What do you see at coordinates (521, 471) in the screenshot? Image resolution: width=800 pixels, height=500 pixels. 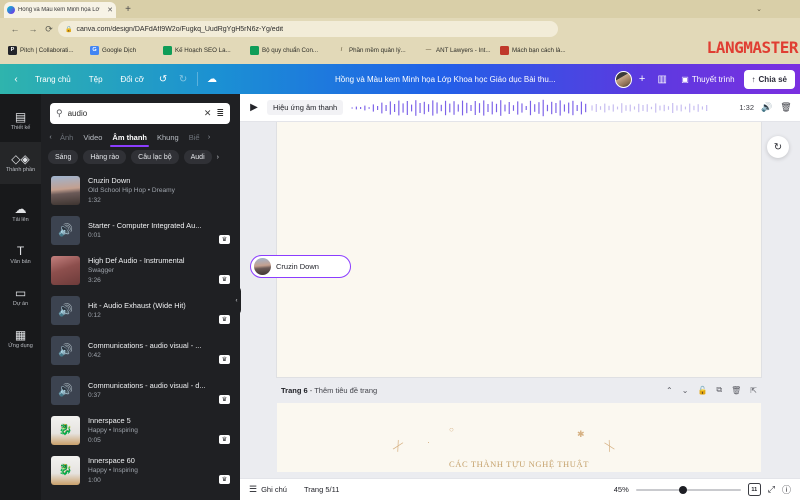 I see `page-scroll-hint: ⌃` at bounding box center [521, 471].